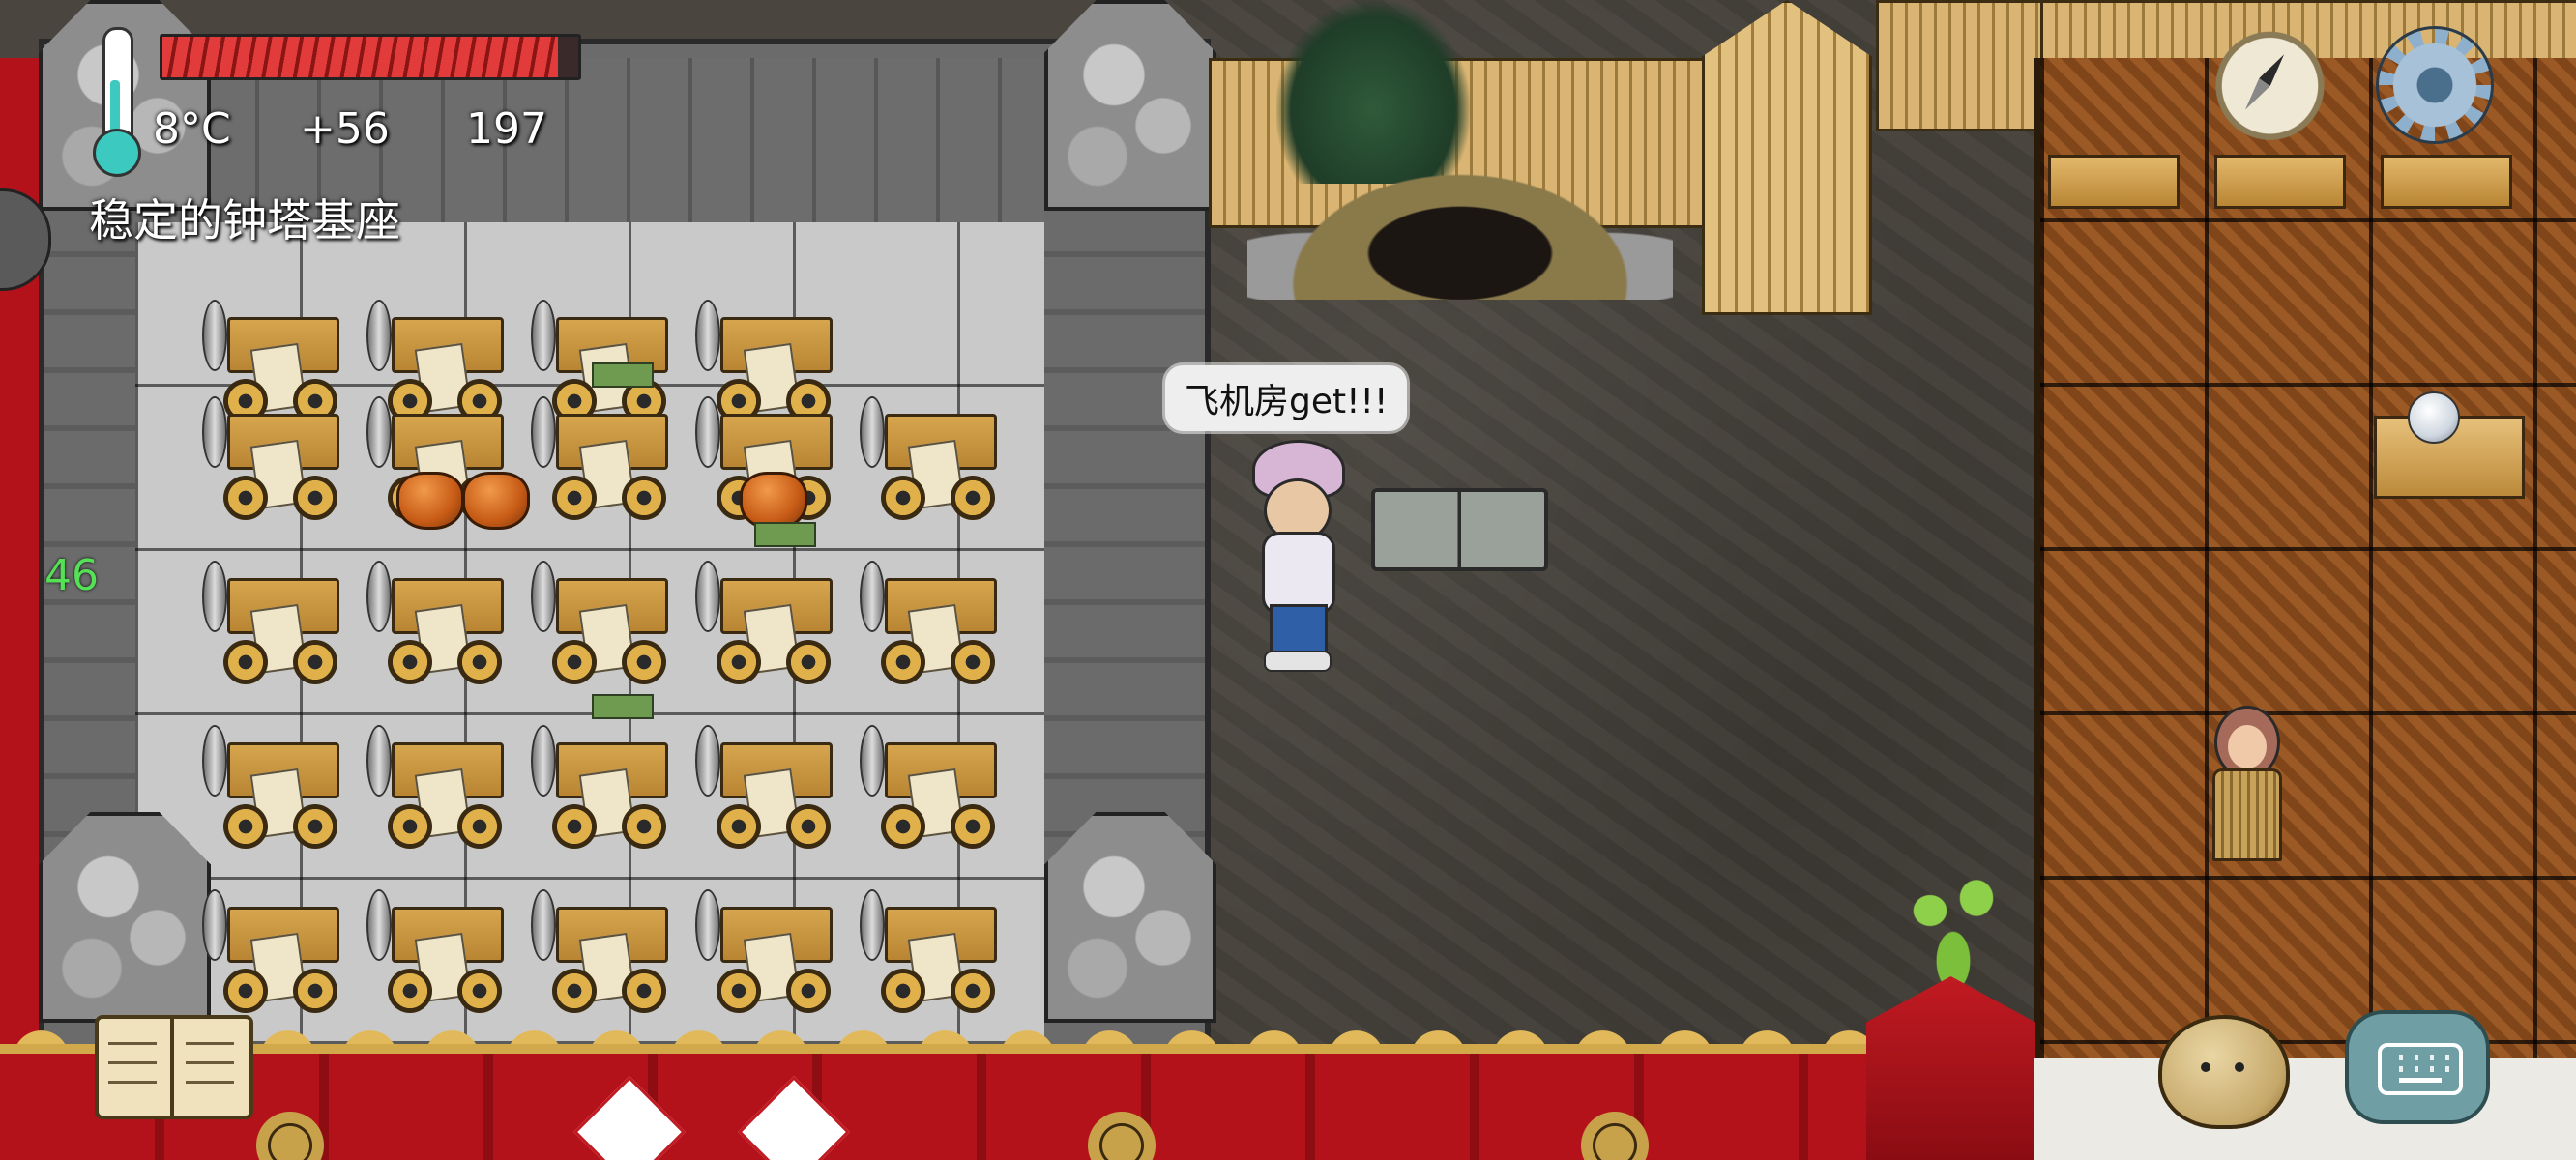  What do you see at coordinates (1130, 917) in the screenshot?
I see `stone-tower-bottom-right` at bounding box center [1130, 917].